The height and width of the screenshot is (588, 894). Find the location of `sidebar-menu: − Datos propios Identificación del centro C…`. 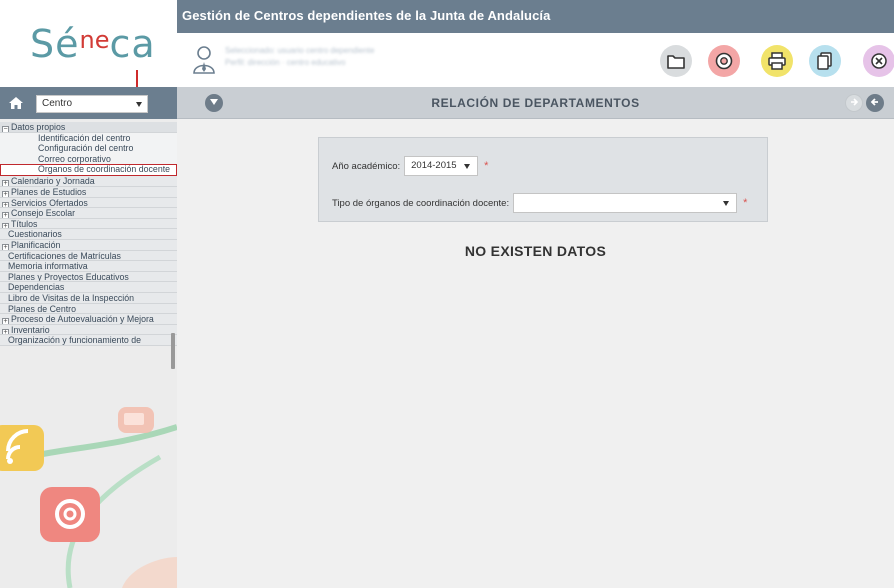

sidebar-menu: − Datos propios Identificación del centro C… is located at coordinates (88, 234).